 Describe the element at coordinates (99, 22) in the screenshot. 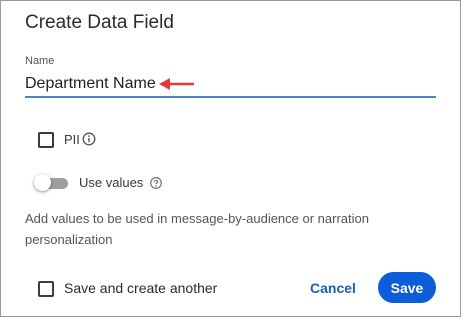

I see `dialog-title: Create Data Field` at that location.